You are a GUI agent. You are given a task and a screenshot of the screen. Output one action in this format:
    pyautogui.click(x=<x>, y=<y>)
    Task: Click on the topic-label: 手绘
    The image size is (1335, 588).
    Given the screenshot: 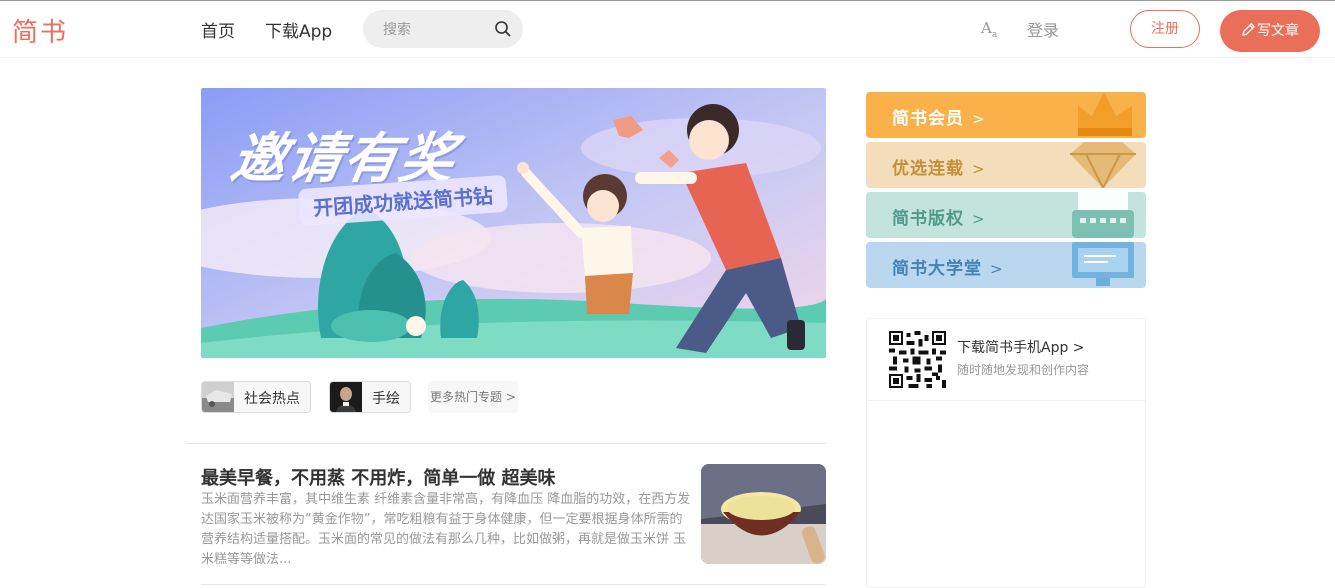 What is the action you would take?
    pyautogui.click(x=386, y=399)
    